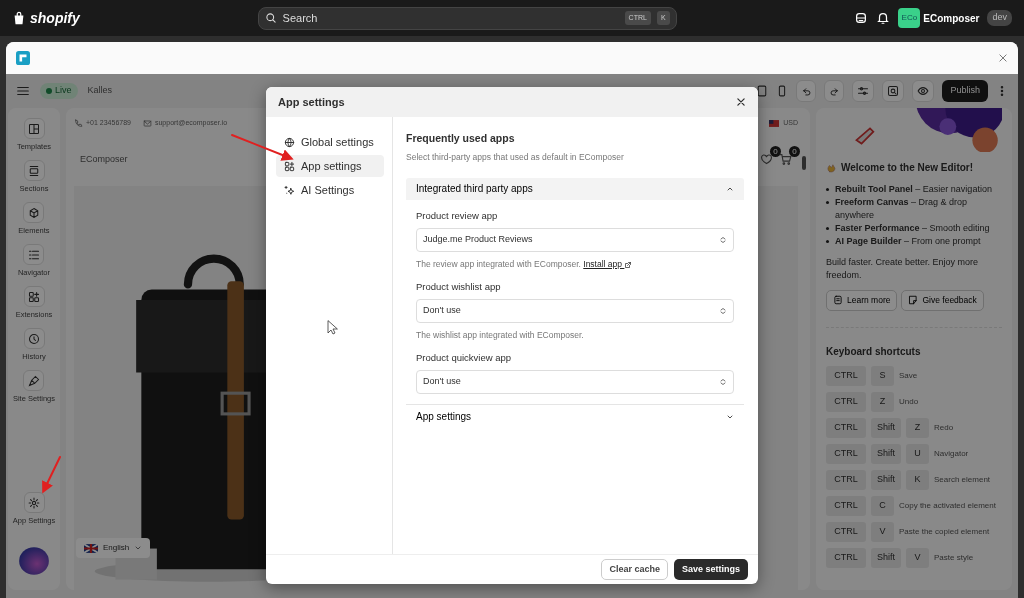 The width and height of the screenshot is (1024, 598). Describe the element at coordinates (100, 91) in the screenshot. I see `store-name: Kalles` at that location.